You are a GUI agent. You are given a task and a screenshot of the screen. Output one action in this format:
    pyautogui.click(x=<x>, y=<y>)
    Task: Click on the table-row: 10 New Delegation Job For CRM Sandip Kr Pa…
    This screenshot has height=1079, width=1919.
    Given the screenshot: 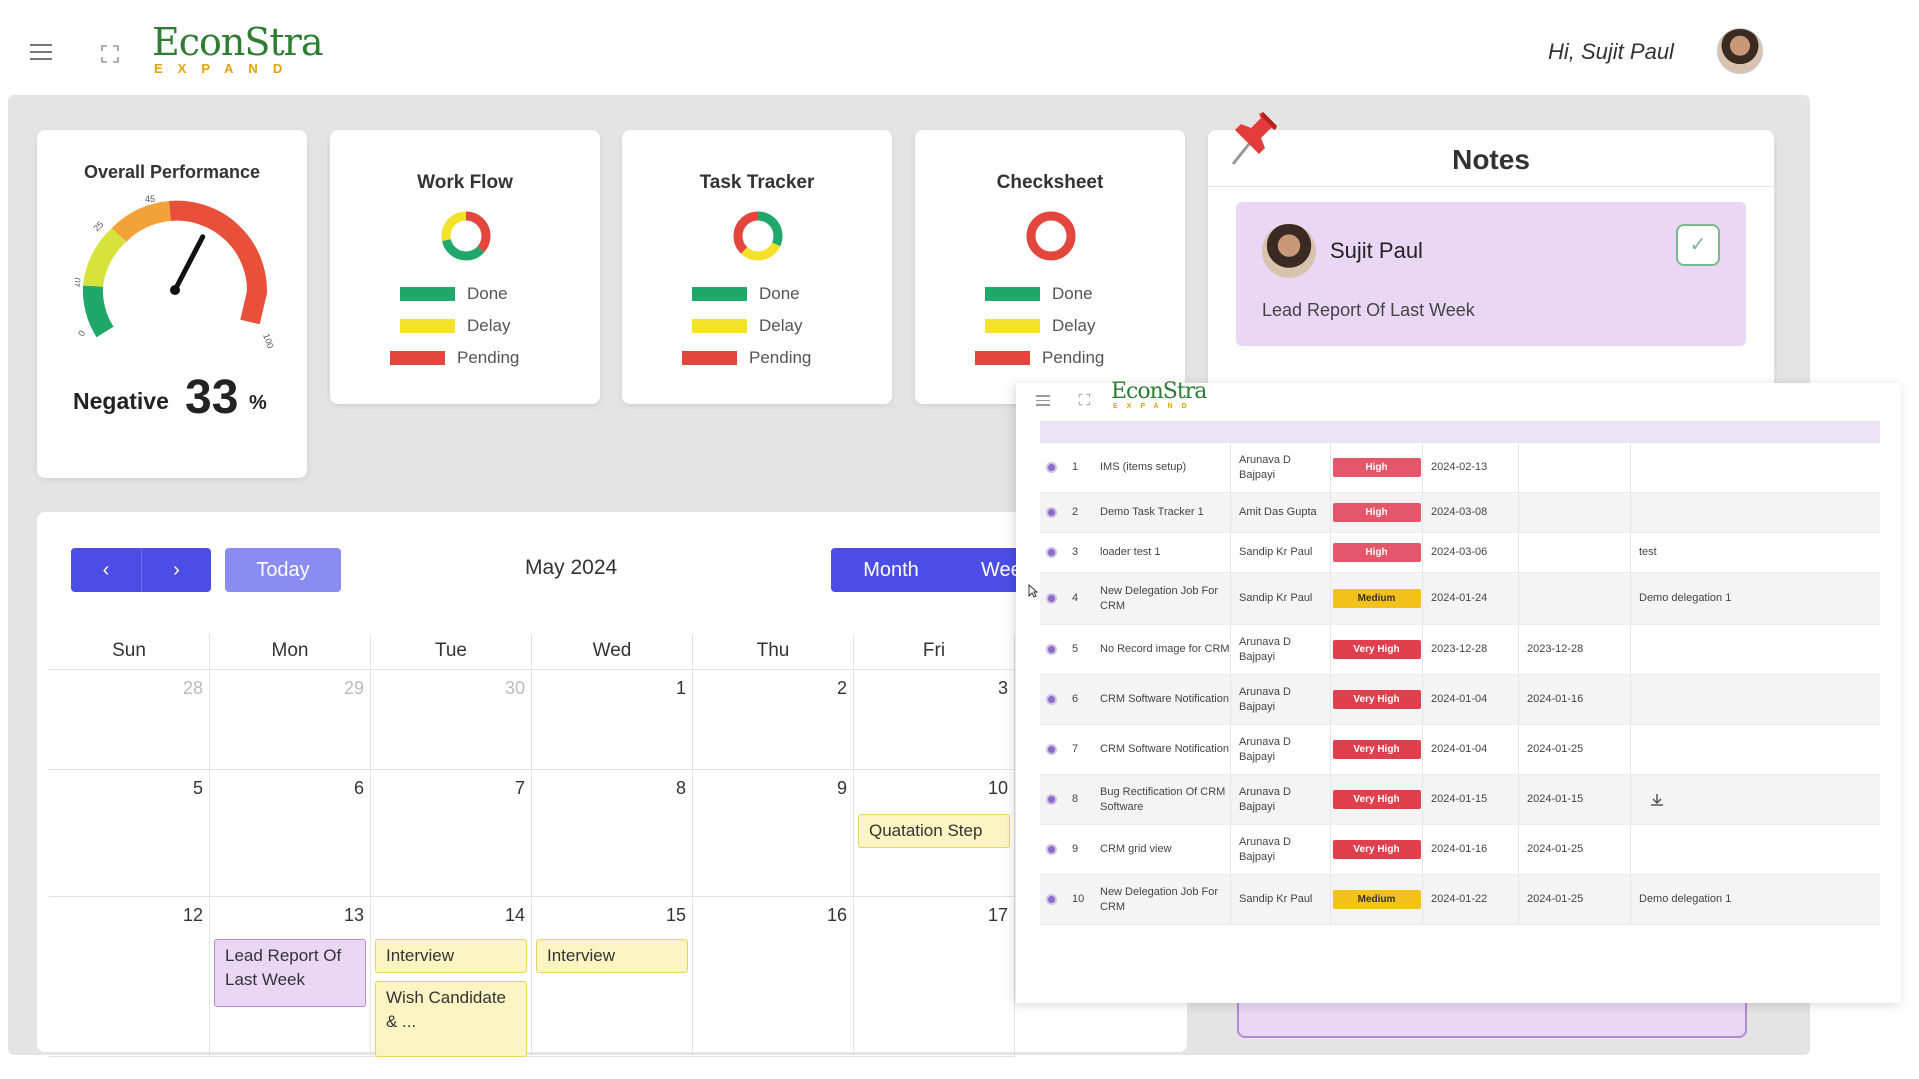 What is the action you would take?
    pyautogui.click(x=1460, y=900)
    